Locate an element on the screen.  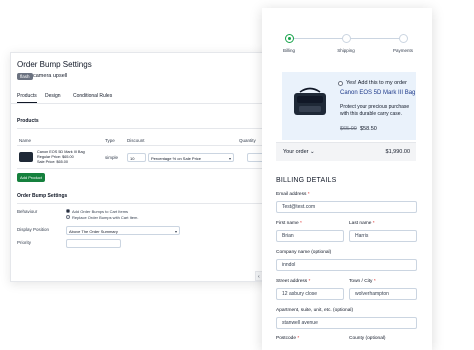
step-shipping-label: Shipping is located at coordinates (346, 50).